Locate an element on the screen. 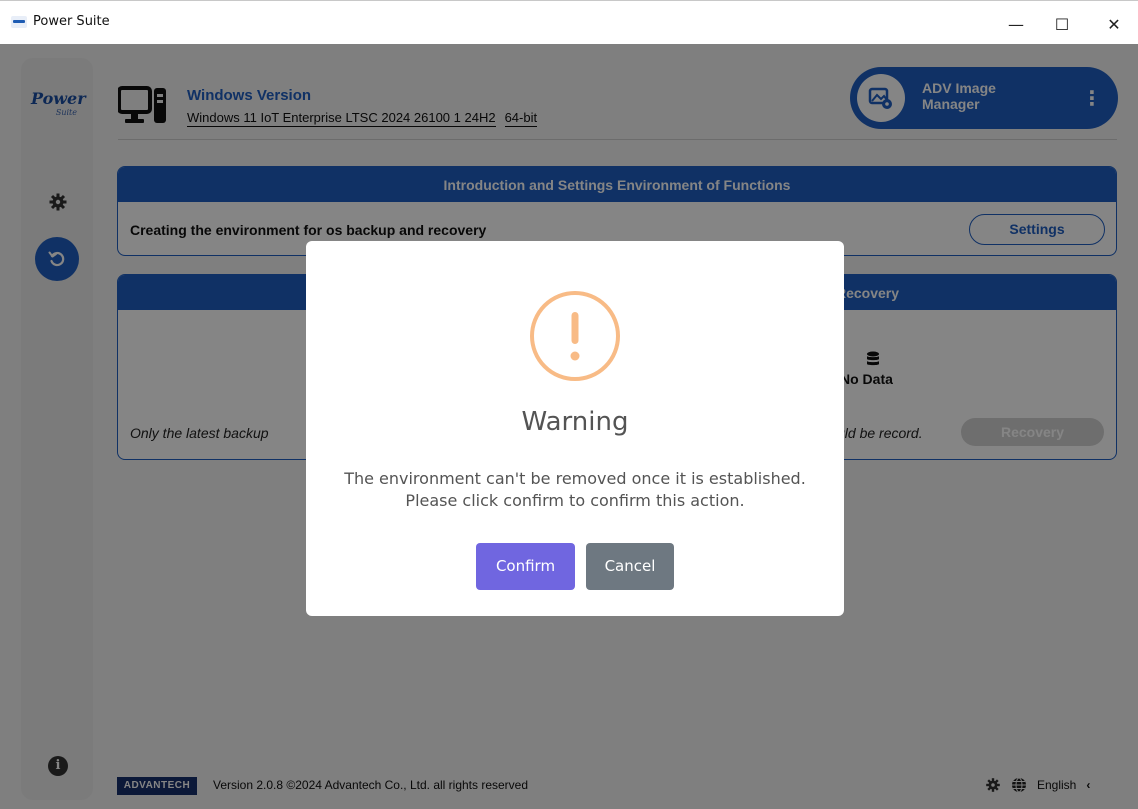  confirm-button: Confirm is located at coordinates (525, 566).